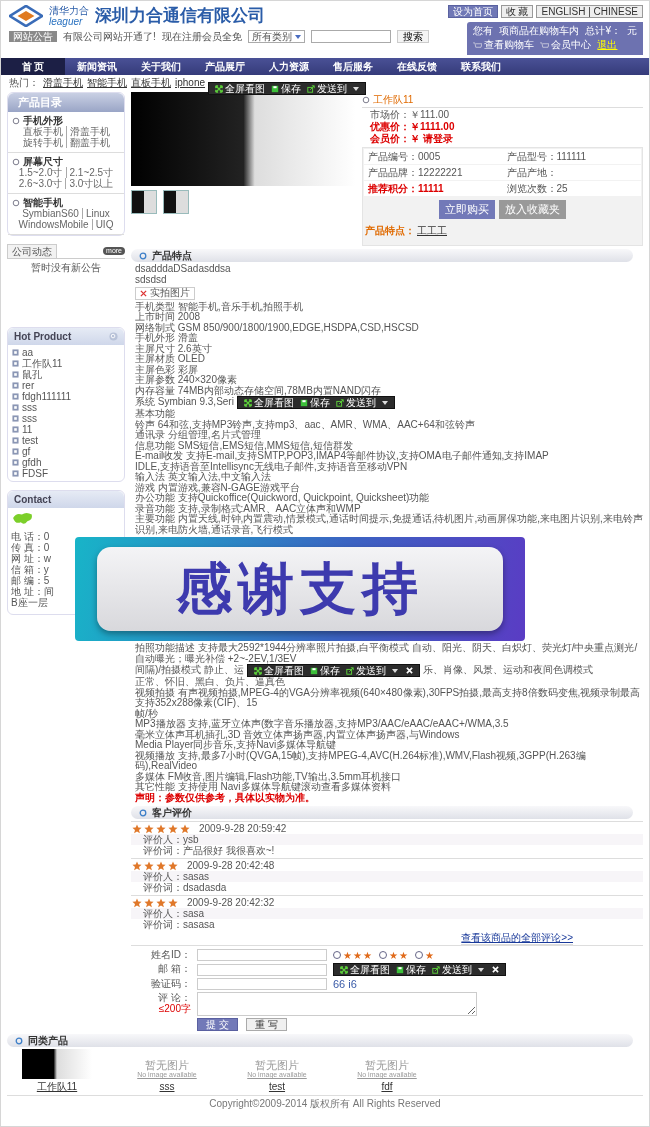 The width and height of the screenshot is (650, 1127). What do you see at coordinates (387, 839) in the screenshot?
I see `reviewer-text: 评价人：ysb` at bounding box center [387, 839].